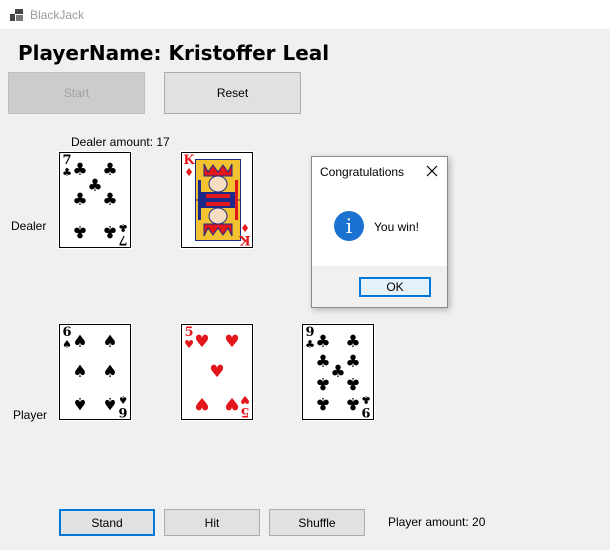 The width and height of the screenshot is (610, 550). What do you see at coordinates (107, 522) in the screenshot?
I see `stand-button: Stand` at bounding box center [107, 522].